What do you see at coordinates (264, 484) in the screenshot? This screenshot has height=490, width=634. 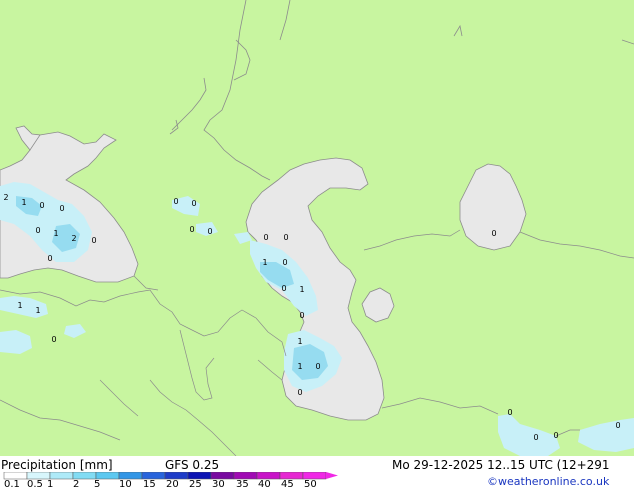 I see `scale-tick-label: 40` at bounding box center [264, 484].